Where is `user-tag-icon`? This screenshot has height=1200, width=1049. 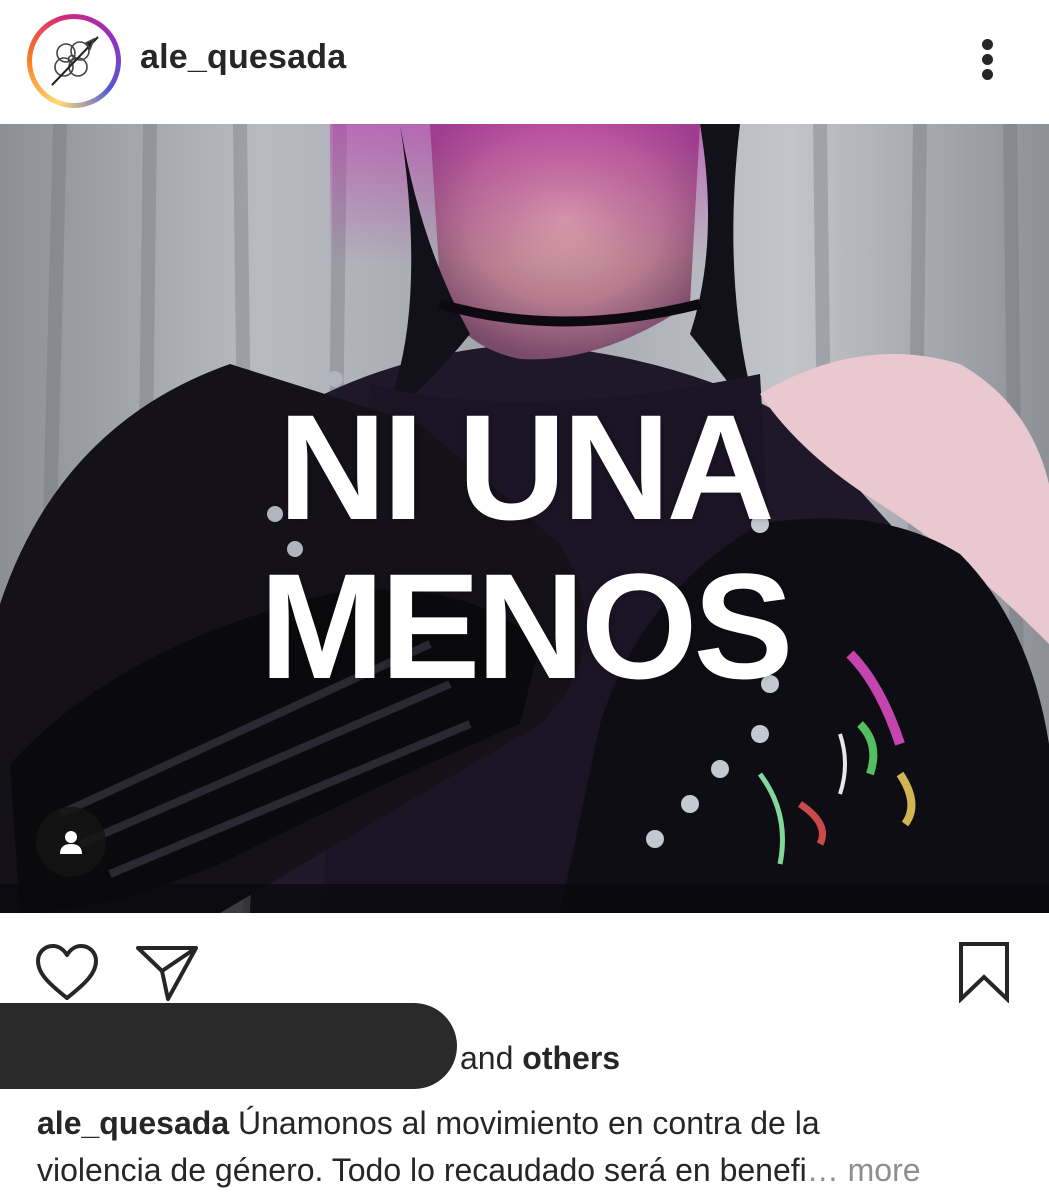 user-tag-icon is located at coordinates (71, 842).